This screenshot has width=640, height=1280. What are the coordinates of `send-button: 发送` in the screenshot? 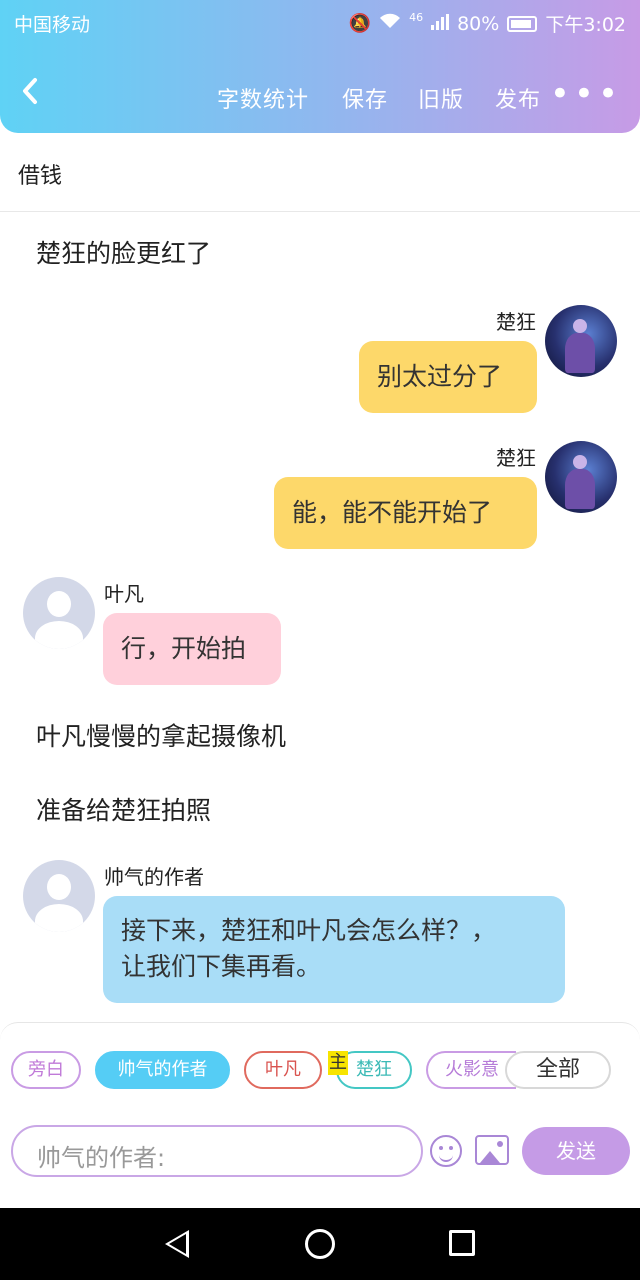 It's located at (576, 1151).